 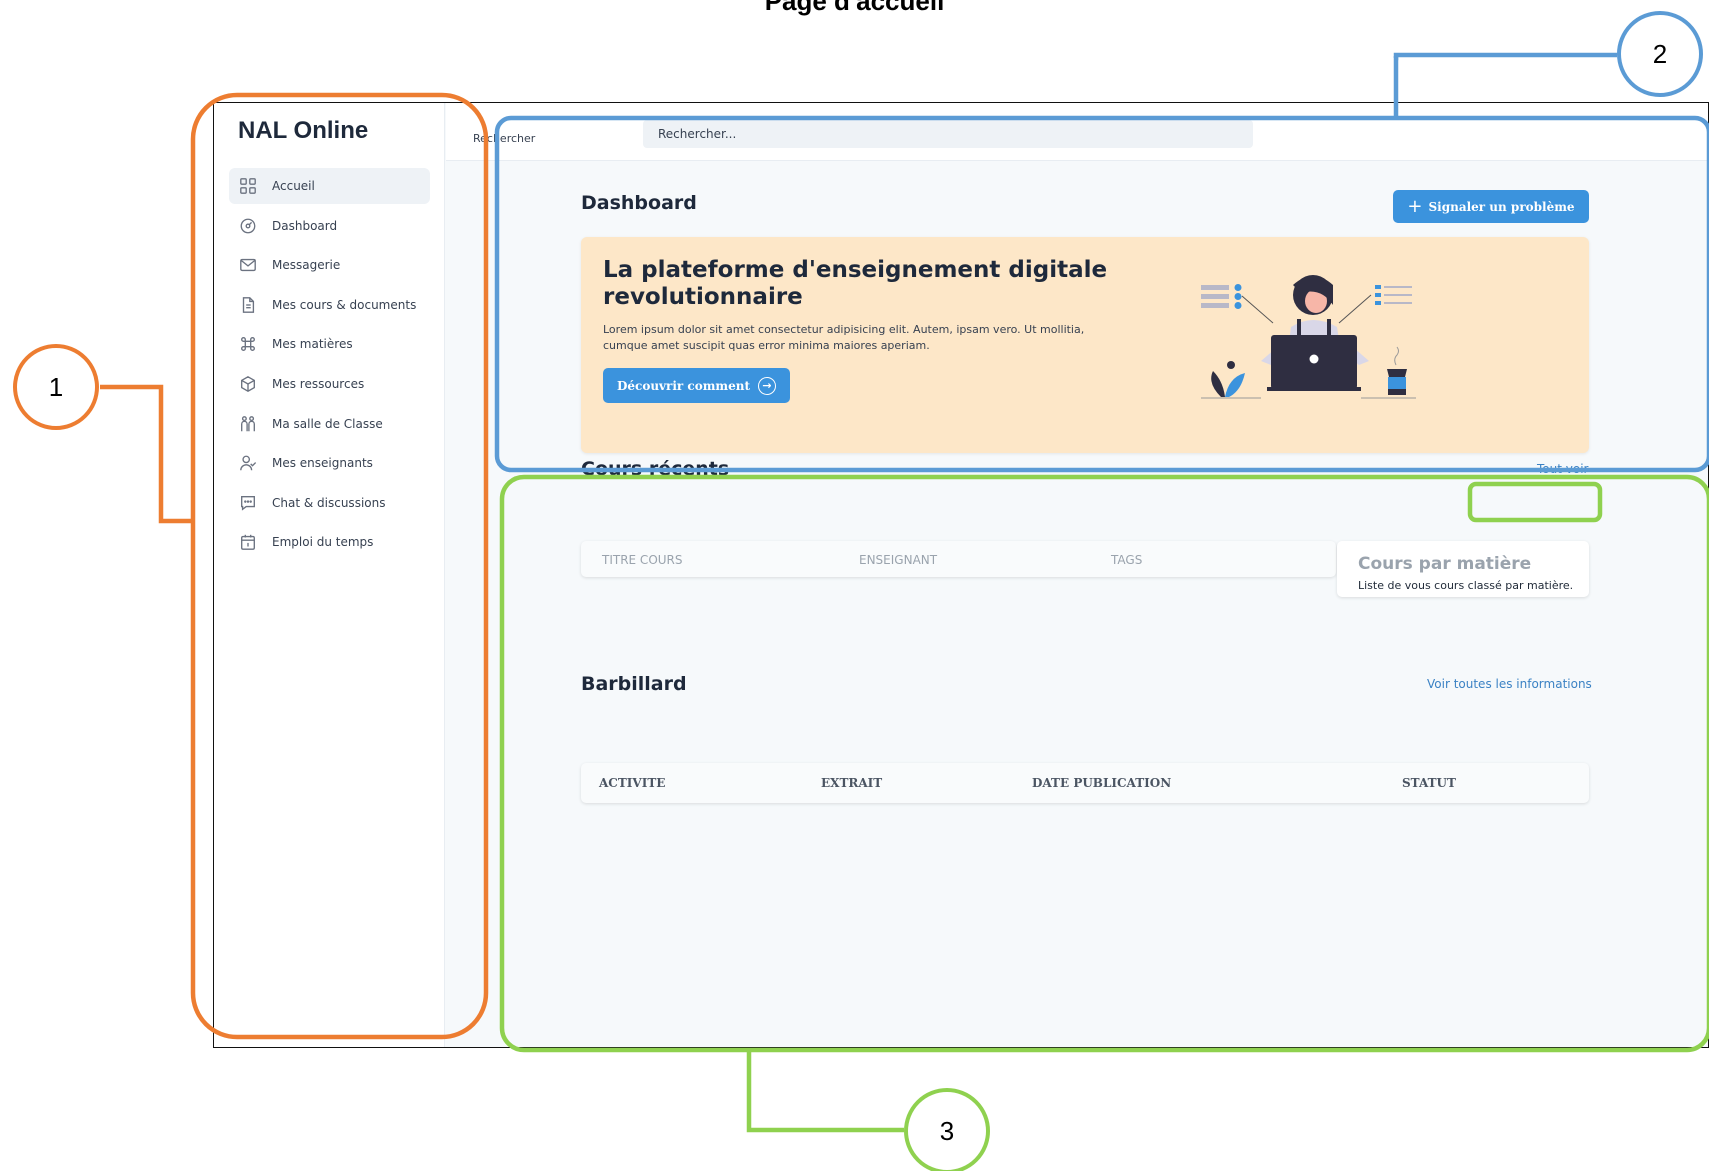 What do you see at coordinates (1445, 564) in the screenshot?
I see `subject-card-title: Cours par matière` at bounding box center [1445, 564].